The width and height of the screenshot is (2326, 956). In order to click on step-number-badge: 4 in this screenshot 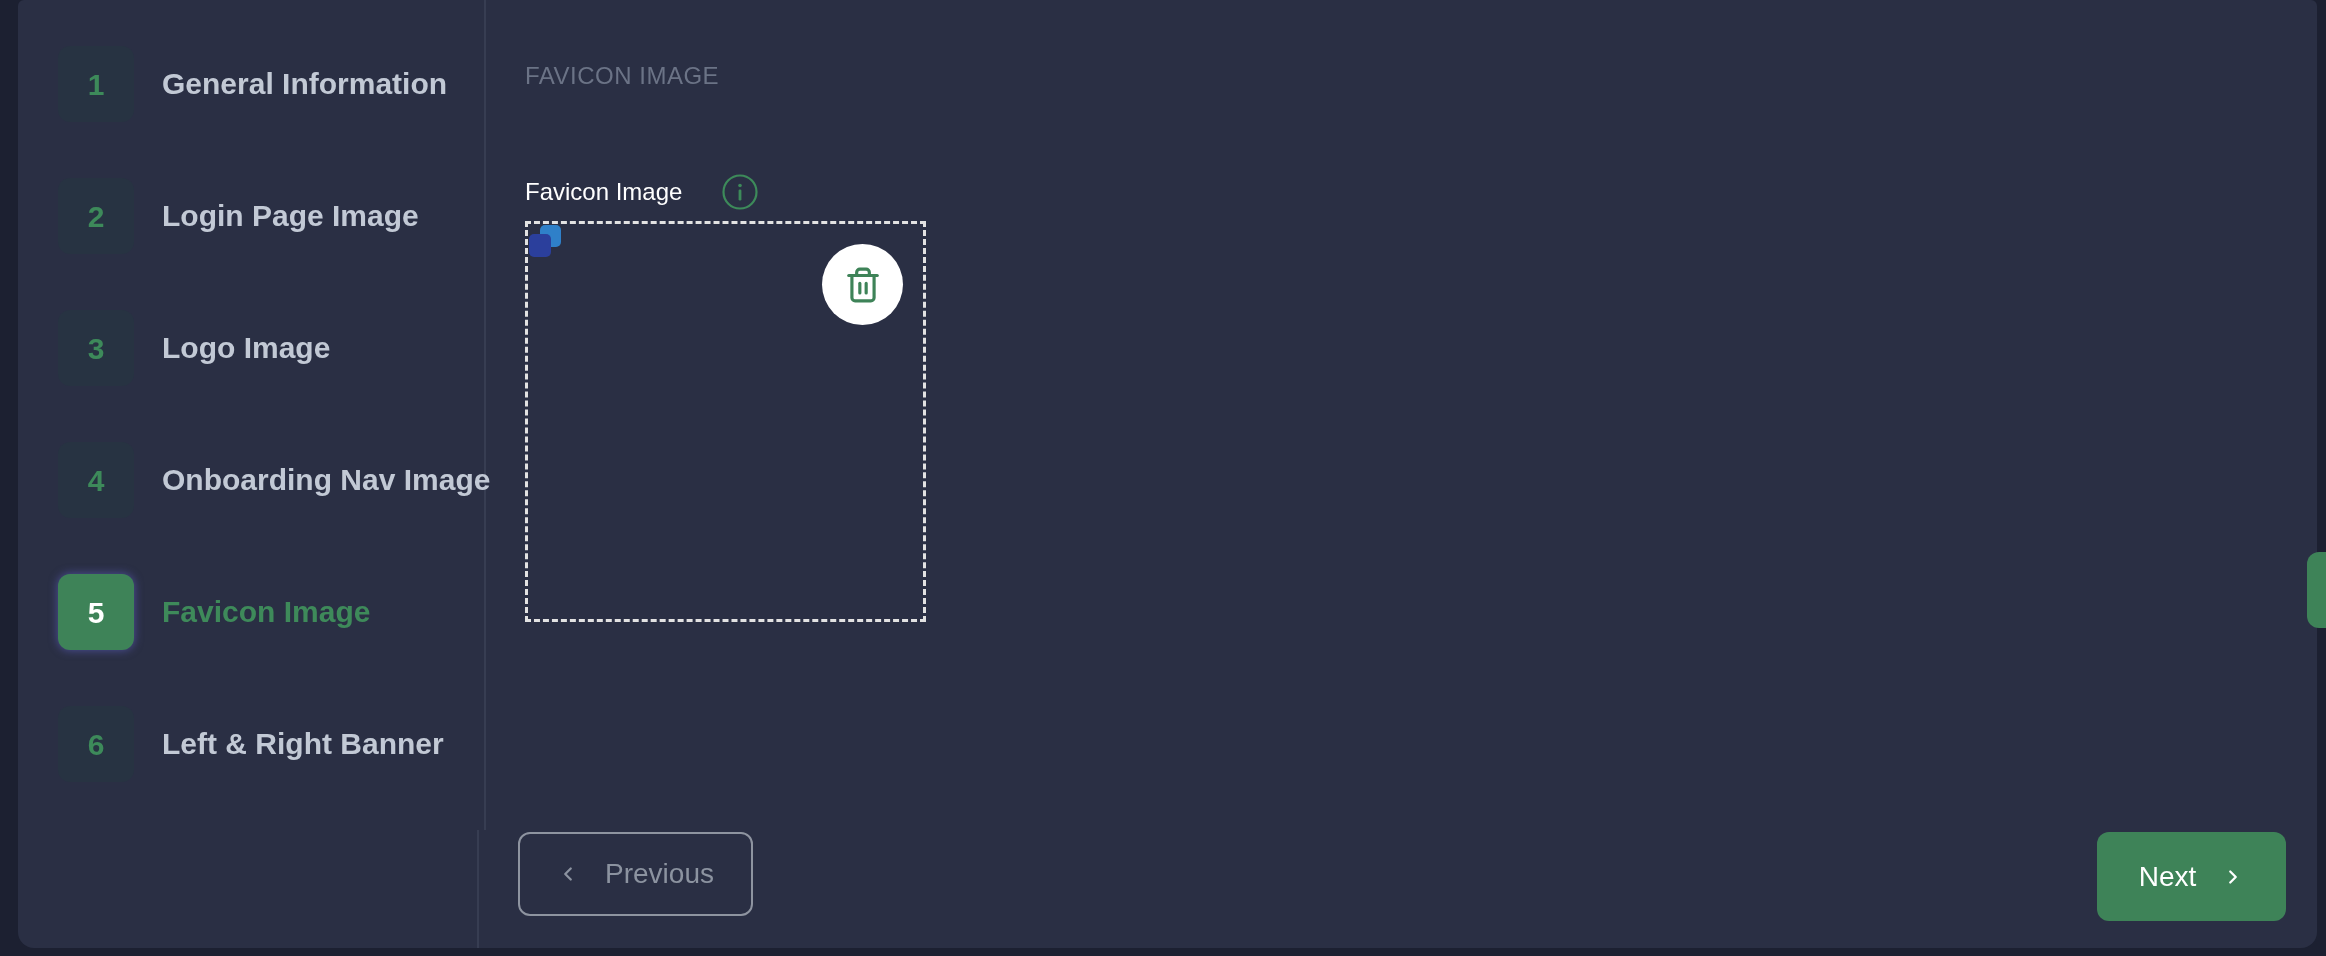, I will do `click(96, 480)`.